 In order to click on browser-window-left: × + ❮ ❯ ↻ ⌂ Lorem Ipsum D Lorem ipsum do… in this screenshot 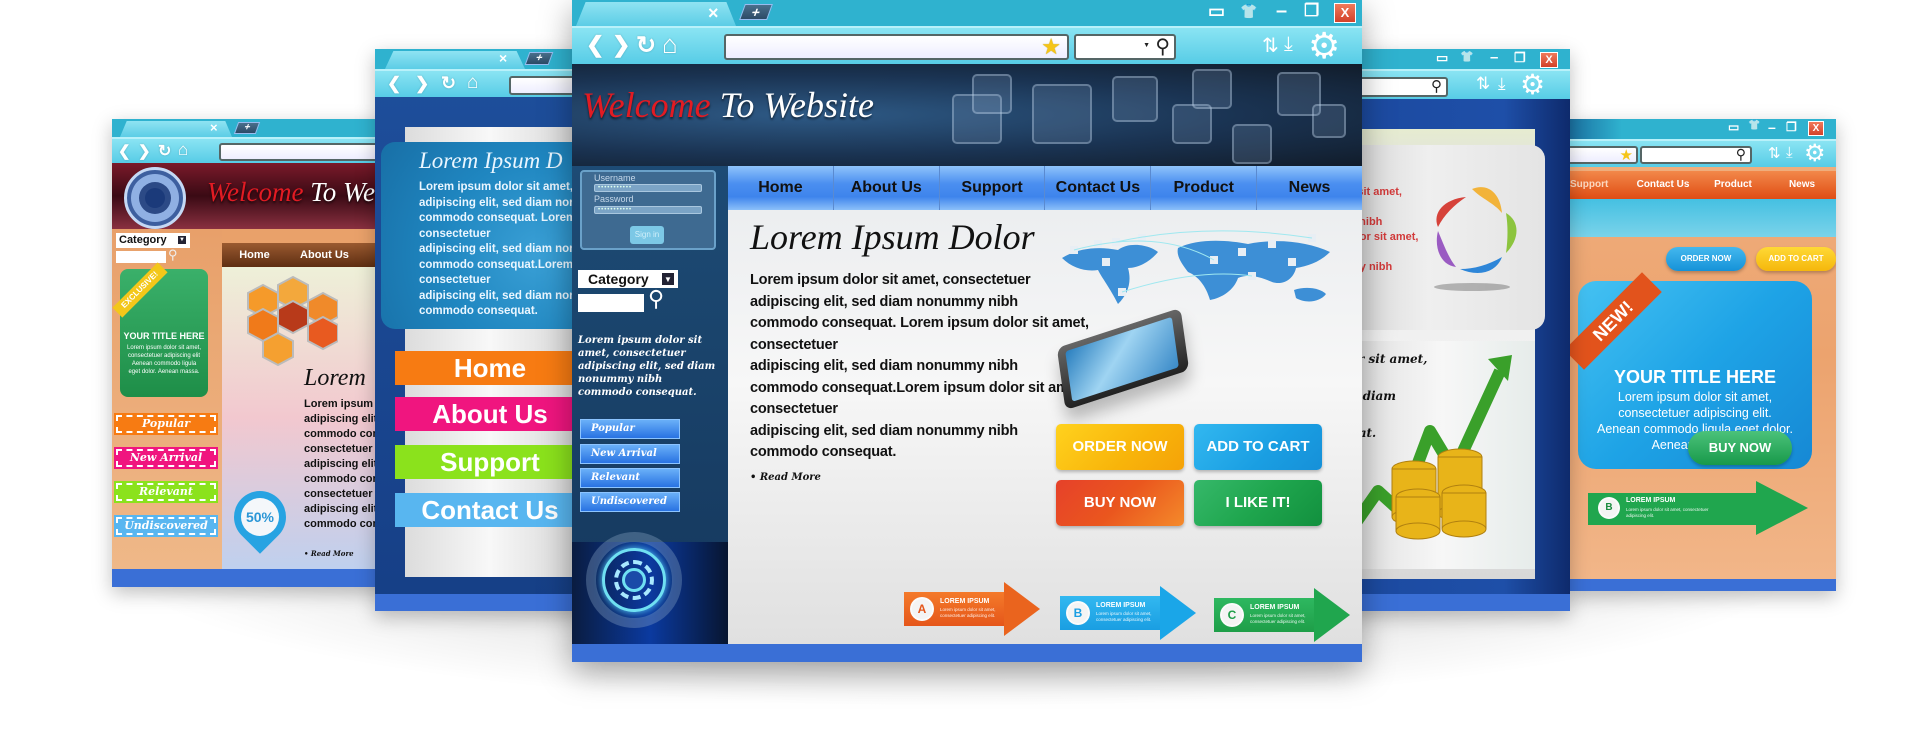, I will do `click(480, 330)`.